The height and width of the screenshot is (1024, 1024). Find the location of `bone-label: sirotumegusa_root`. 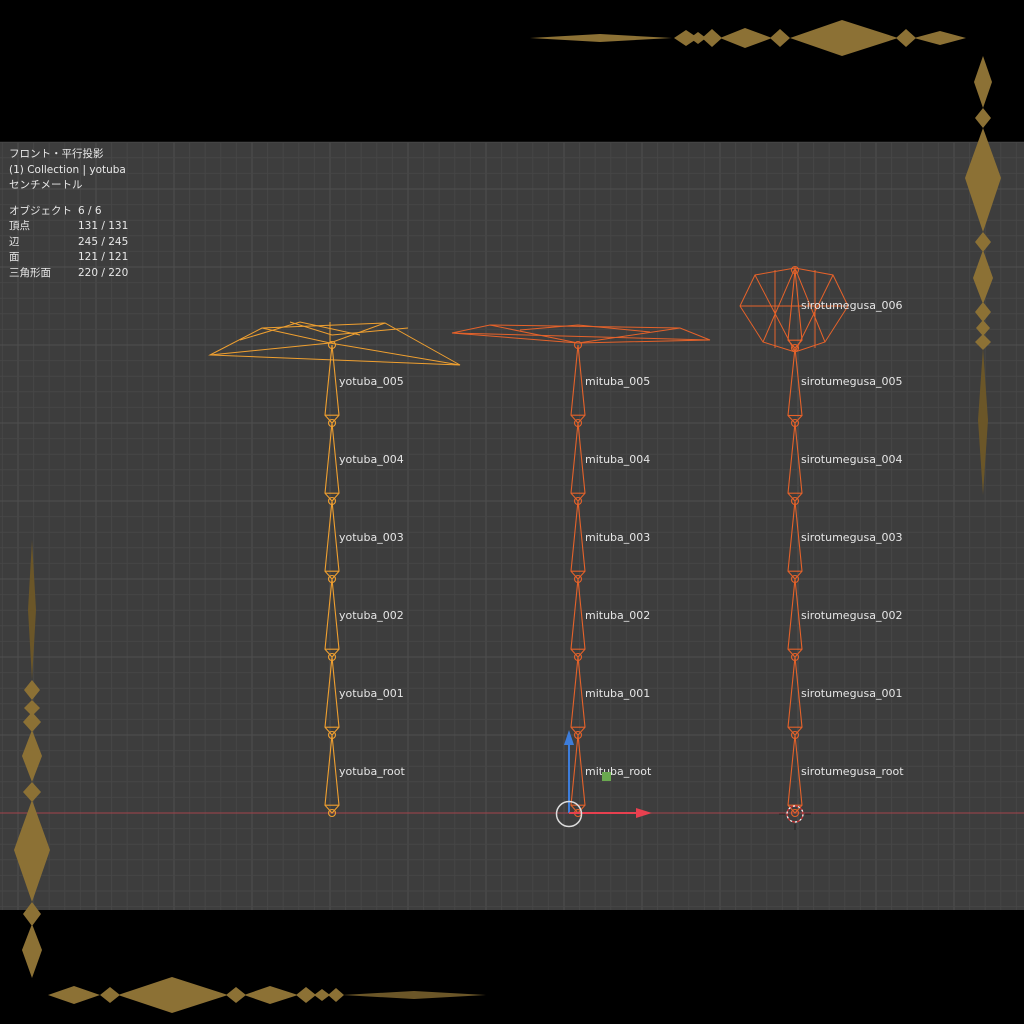

bone-label: sirotumegusa_root is located at coordinates (852, 771).